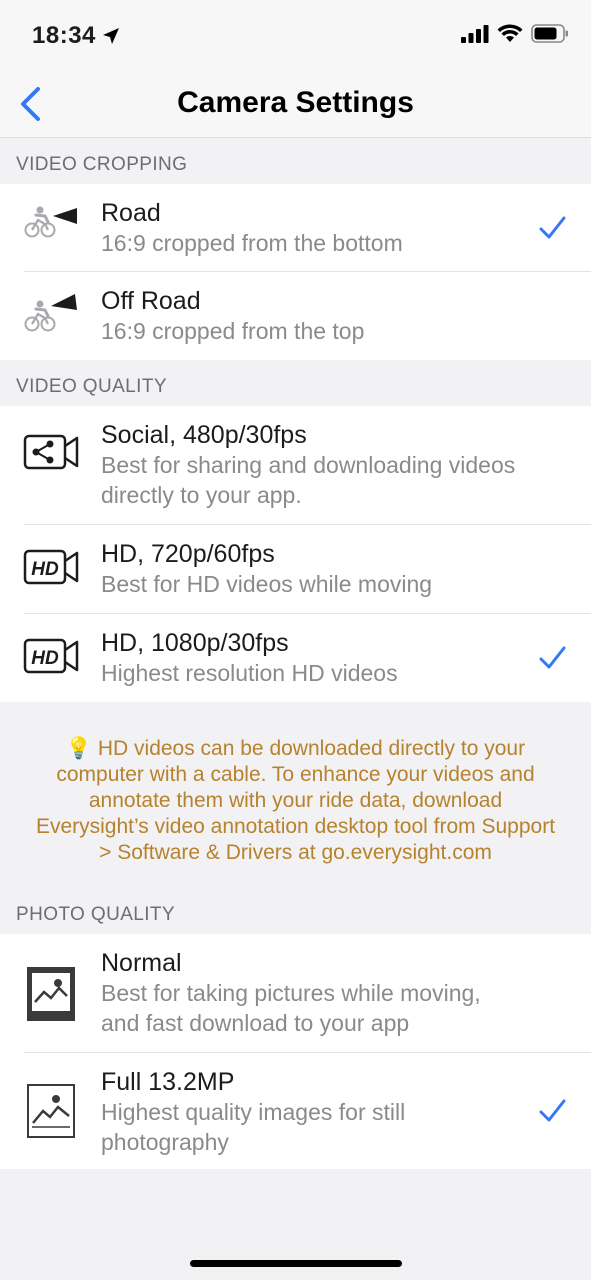 The image size is (591, 1280). Describe the element at coordinates (510, 33) in the screenshot. I see `wifi-icon` at that location.